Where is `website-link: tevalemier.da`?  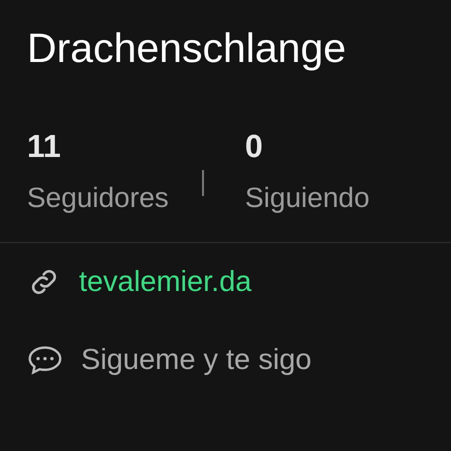
website-link: tevalemier.da is located at coordinates (165, 282).